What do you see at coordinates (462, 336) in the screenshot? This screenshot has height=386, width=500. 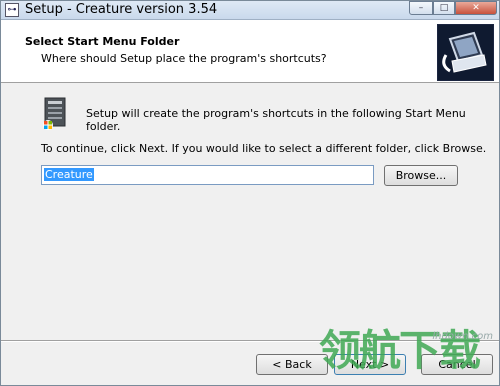 I see `watermark-url: lhdown.com` at bounding box center [462, 336].